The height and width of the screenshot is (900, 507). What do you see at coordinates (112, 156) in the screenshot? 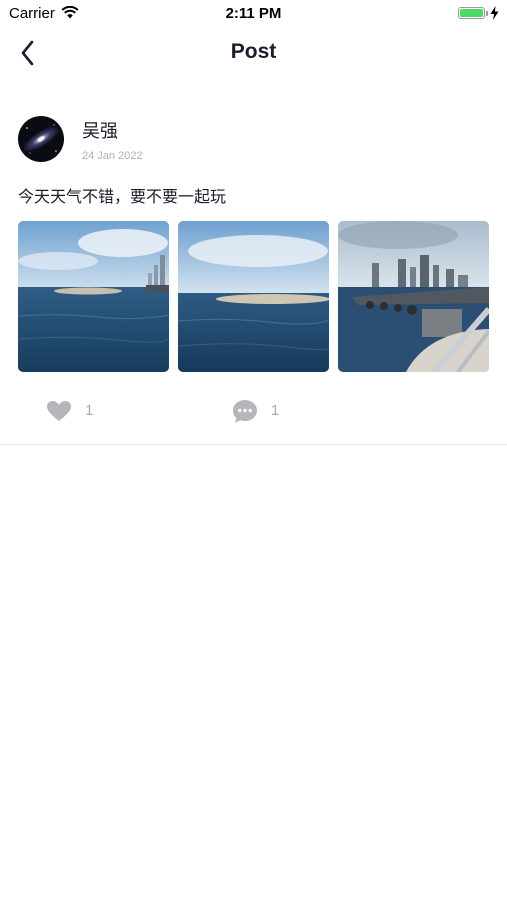
I see `post-date: 24 Jan 2022` at bounding box center [112, 156].